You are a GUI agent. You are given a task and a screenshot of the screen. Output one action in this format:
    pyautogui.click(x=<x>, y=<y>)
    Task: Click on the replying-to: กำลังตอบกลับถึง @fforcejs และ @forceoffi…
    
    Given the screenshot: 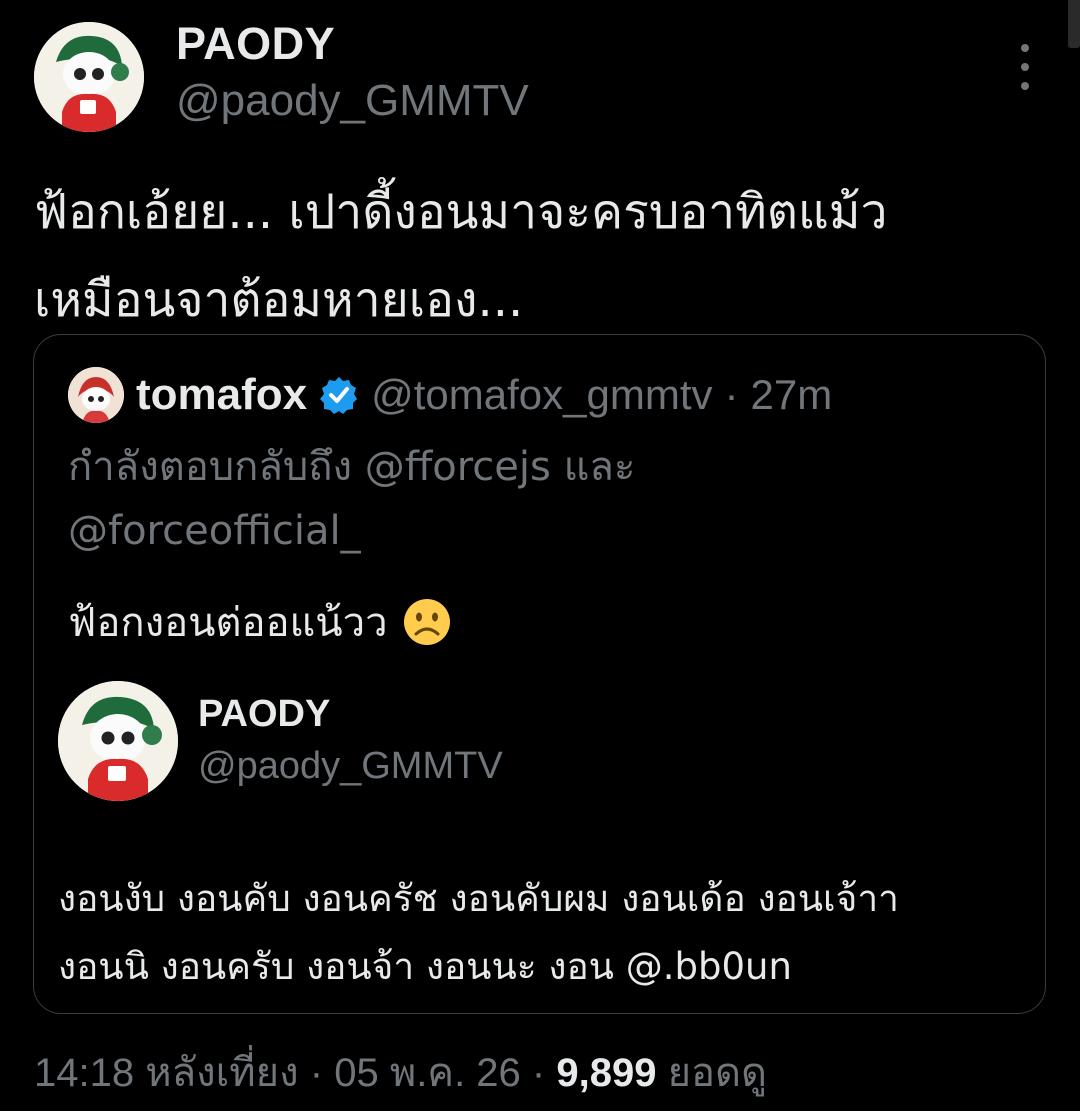 What is the action you would take?
    pyautogui.click(x=448, y=499)
    